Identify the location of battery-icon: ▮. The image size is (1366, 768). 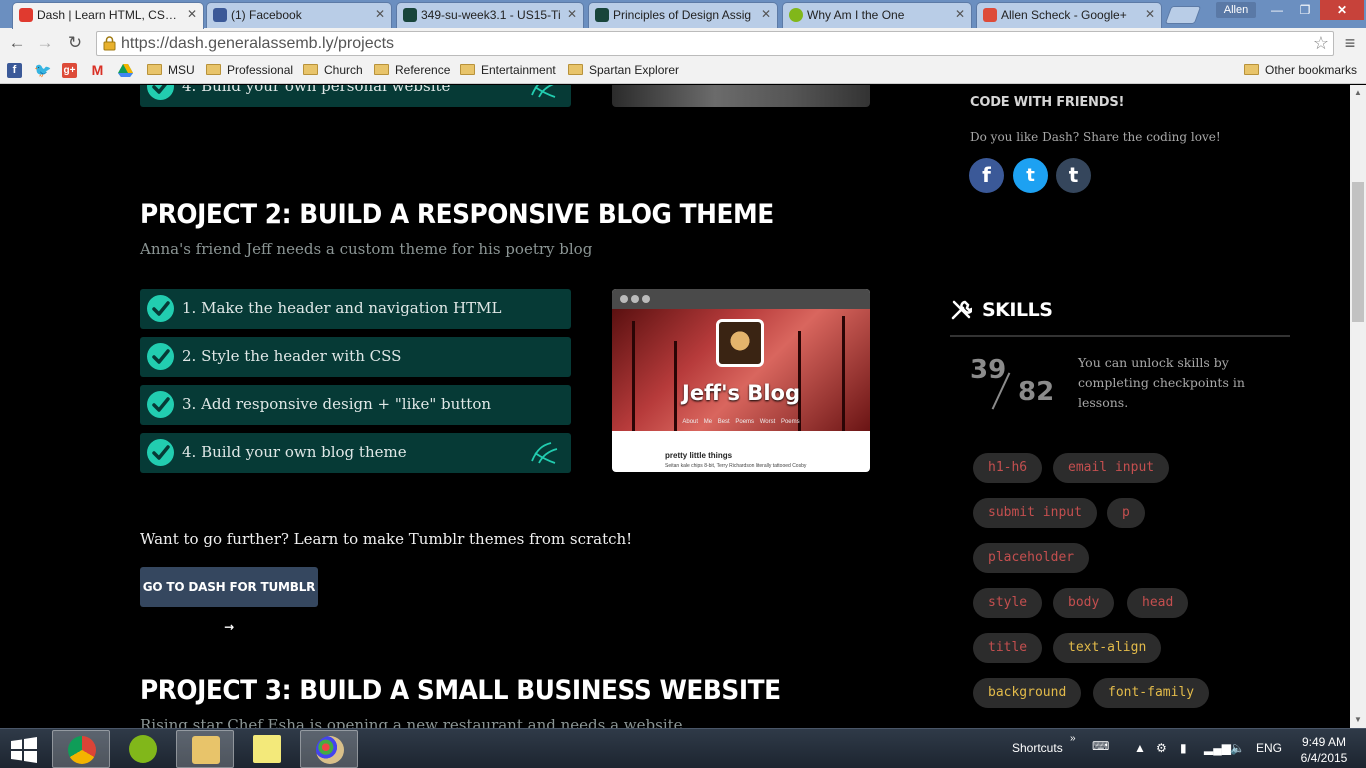
(1183, 748).